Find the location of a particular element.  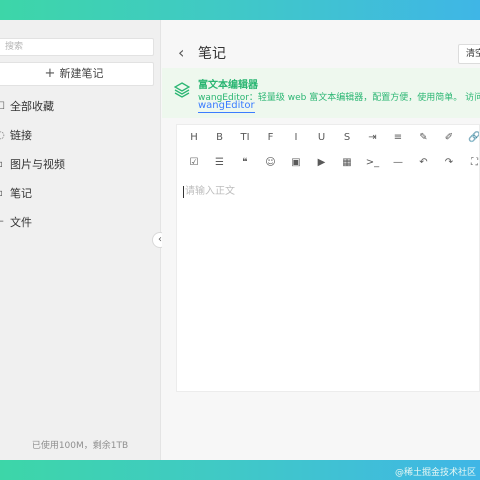

underline-icon: U is located at coordinates (322, 138).